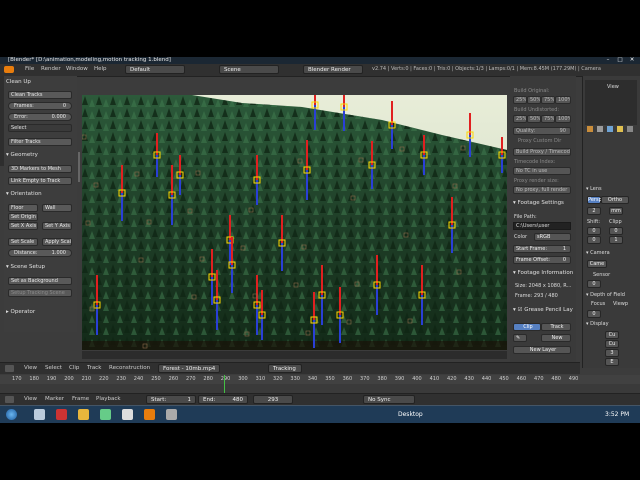 This screenshot has height=480, width=640. What do you see at coordinates (171, 399) in the screenshot?
I see `start-frame-field: Start: 1` at bounding box center [171, 399].